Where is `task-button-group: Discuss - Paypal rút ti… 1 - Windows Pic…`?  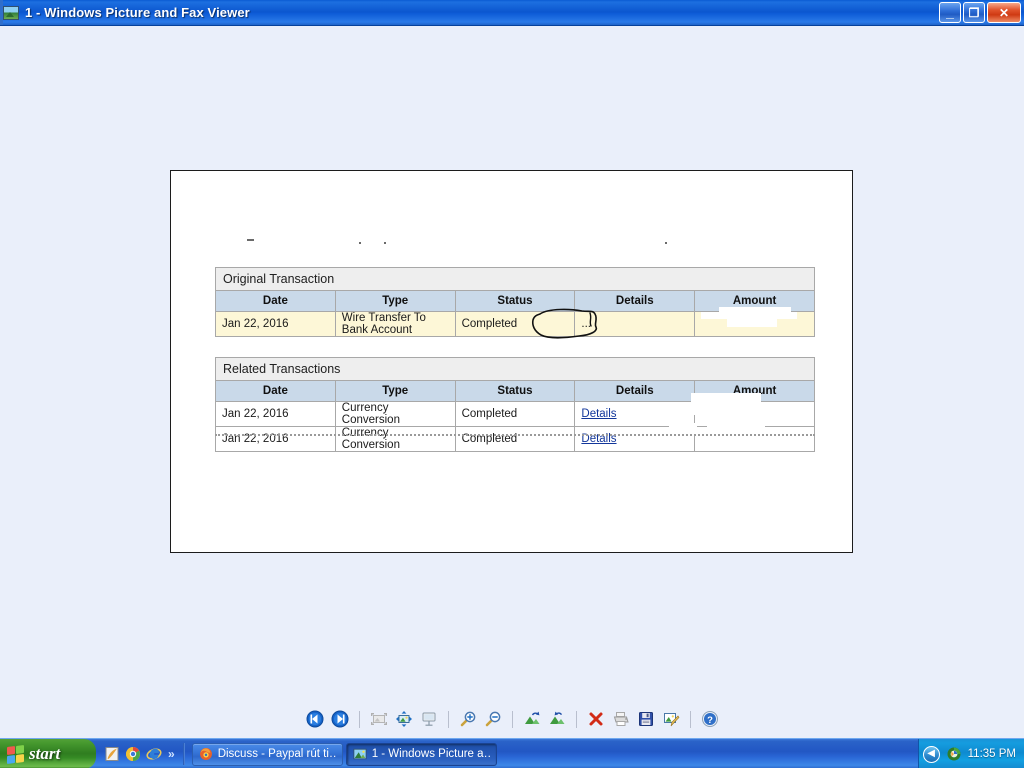 task-button-group: Discuss - Paypal rút ti… 1 - Windows Pic… is located at coordinates (553, 753).